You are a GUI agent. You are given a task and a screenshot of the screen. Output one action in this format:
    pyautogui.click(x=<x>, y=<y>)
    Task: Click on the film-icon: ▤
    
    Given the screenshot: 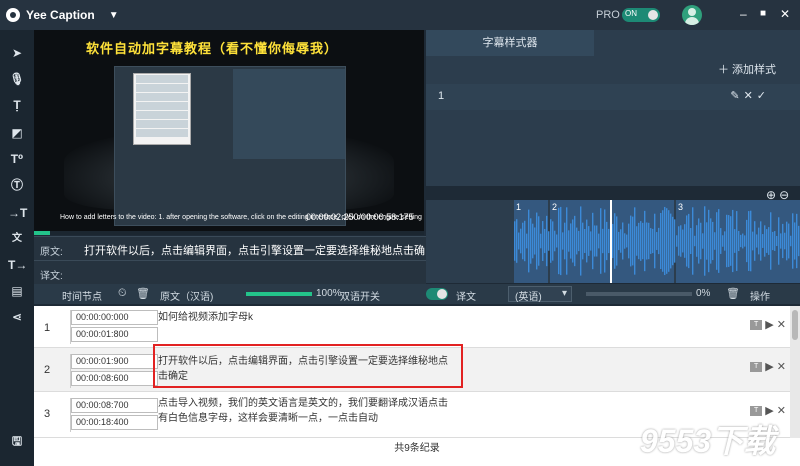 What is the action you would take?
    pyautogui.click(x=17, y=291)
    